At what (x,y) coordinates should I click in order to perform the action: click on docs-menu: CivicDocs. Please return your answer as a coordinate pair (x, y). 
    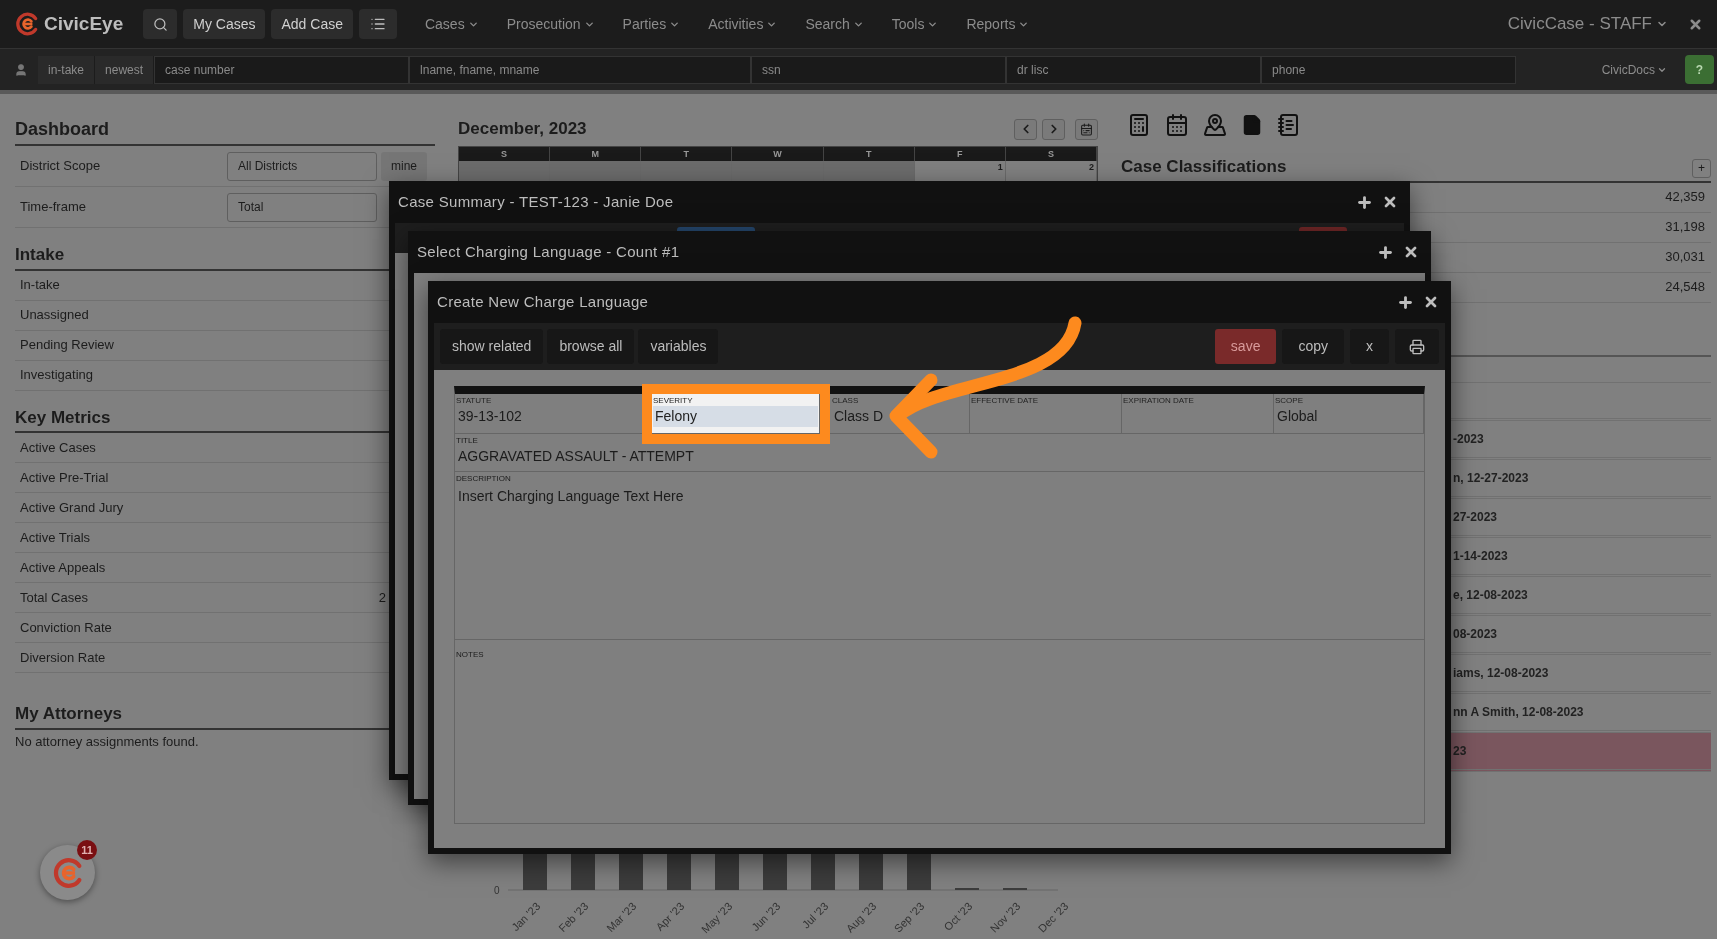
    Looking at the image, I should click on (1634, 69).